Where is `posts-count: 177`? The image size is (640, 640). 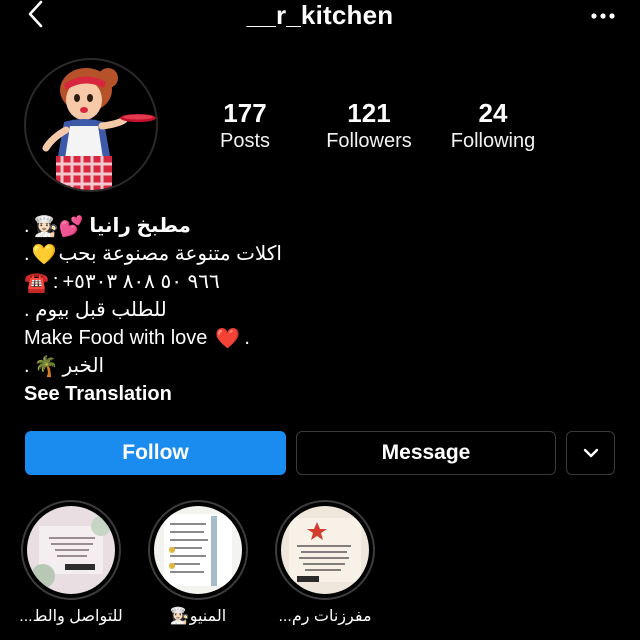 posts-count: 177 is located at coordinates (245, 113).